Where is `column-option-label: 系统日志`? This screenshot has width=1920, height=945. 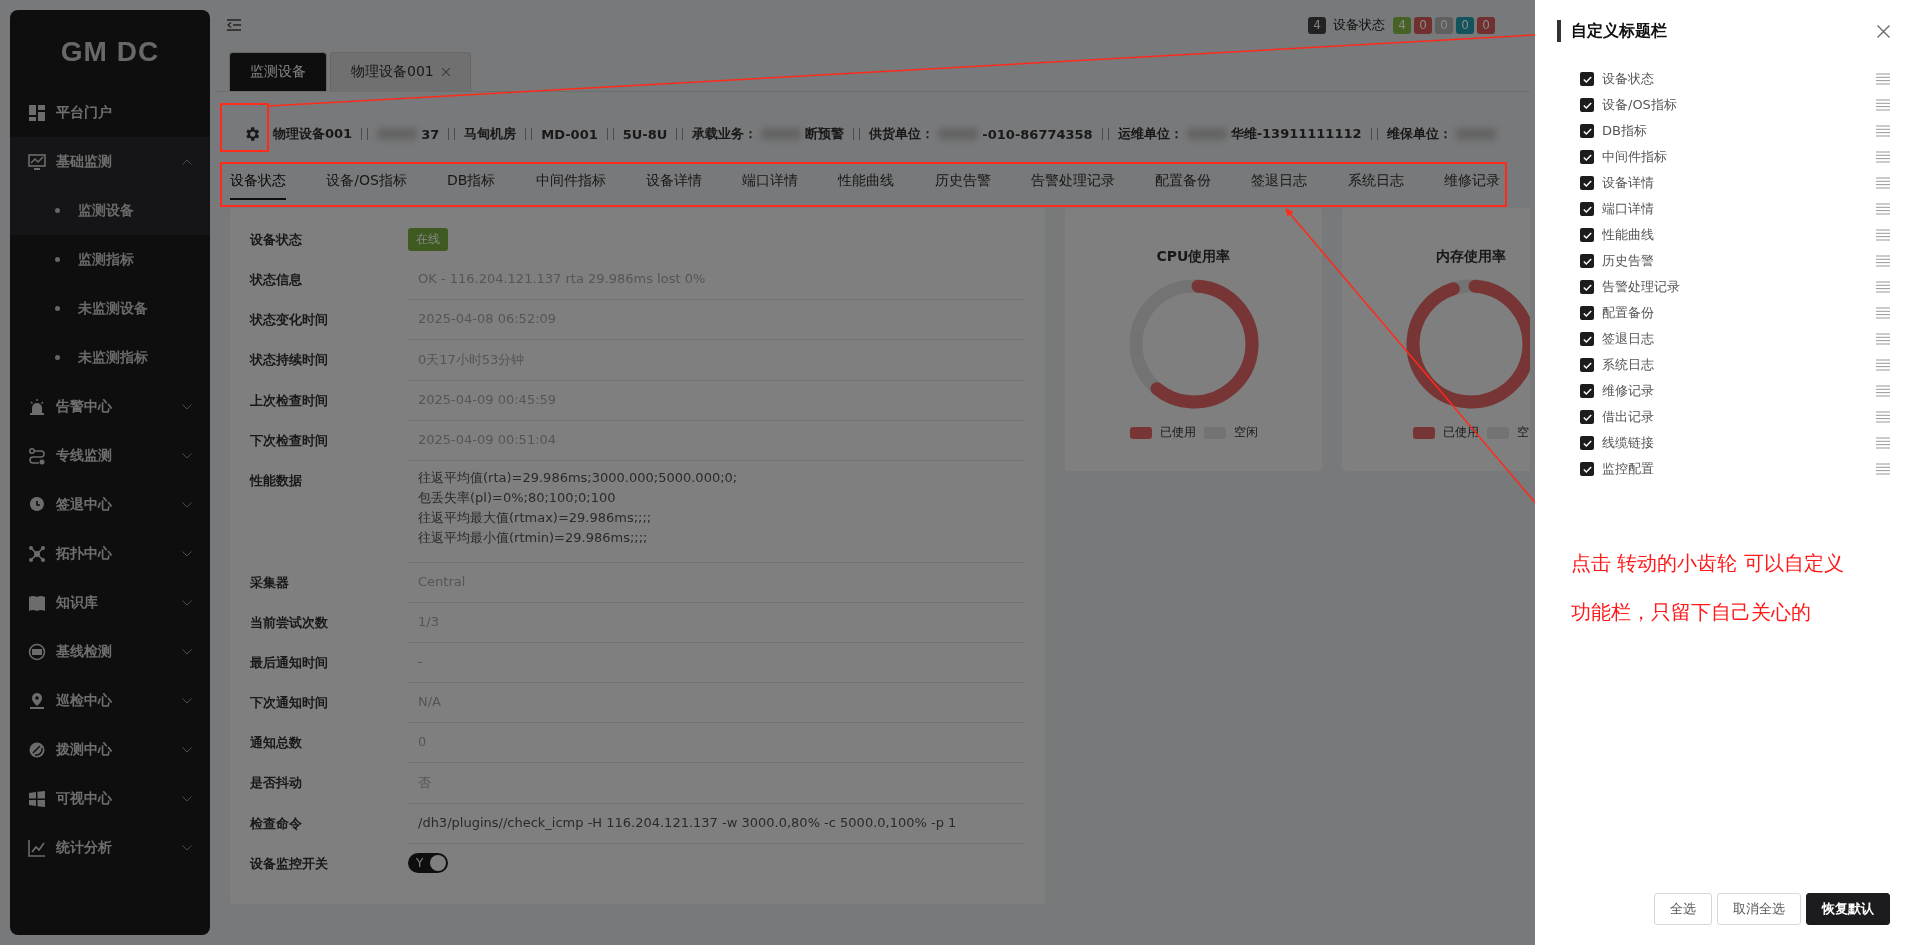
column-option-label: 系统日志 is located at coordinates (1628, 365).